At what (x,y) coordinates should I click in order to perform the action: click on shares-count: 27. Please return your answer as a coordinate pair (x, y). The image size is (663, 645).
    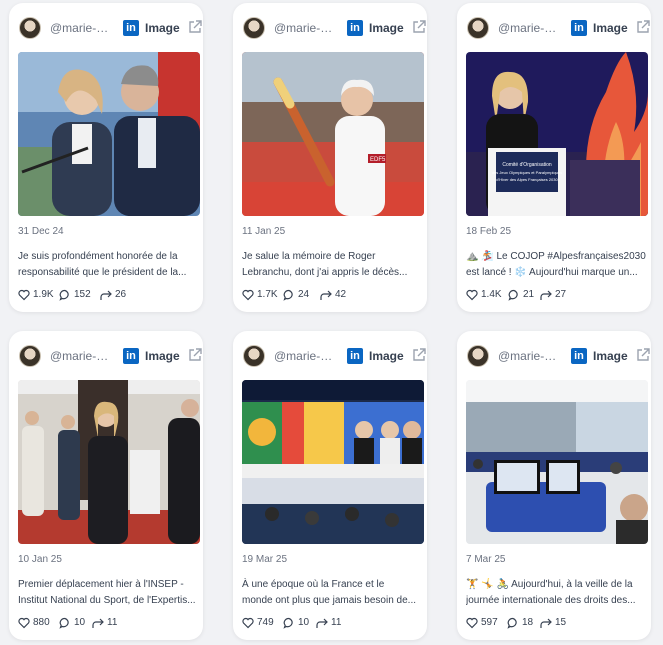
    Looking at the image, I should click on (561, 294).